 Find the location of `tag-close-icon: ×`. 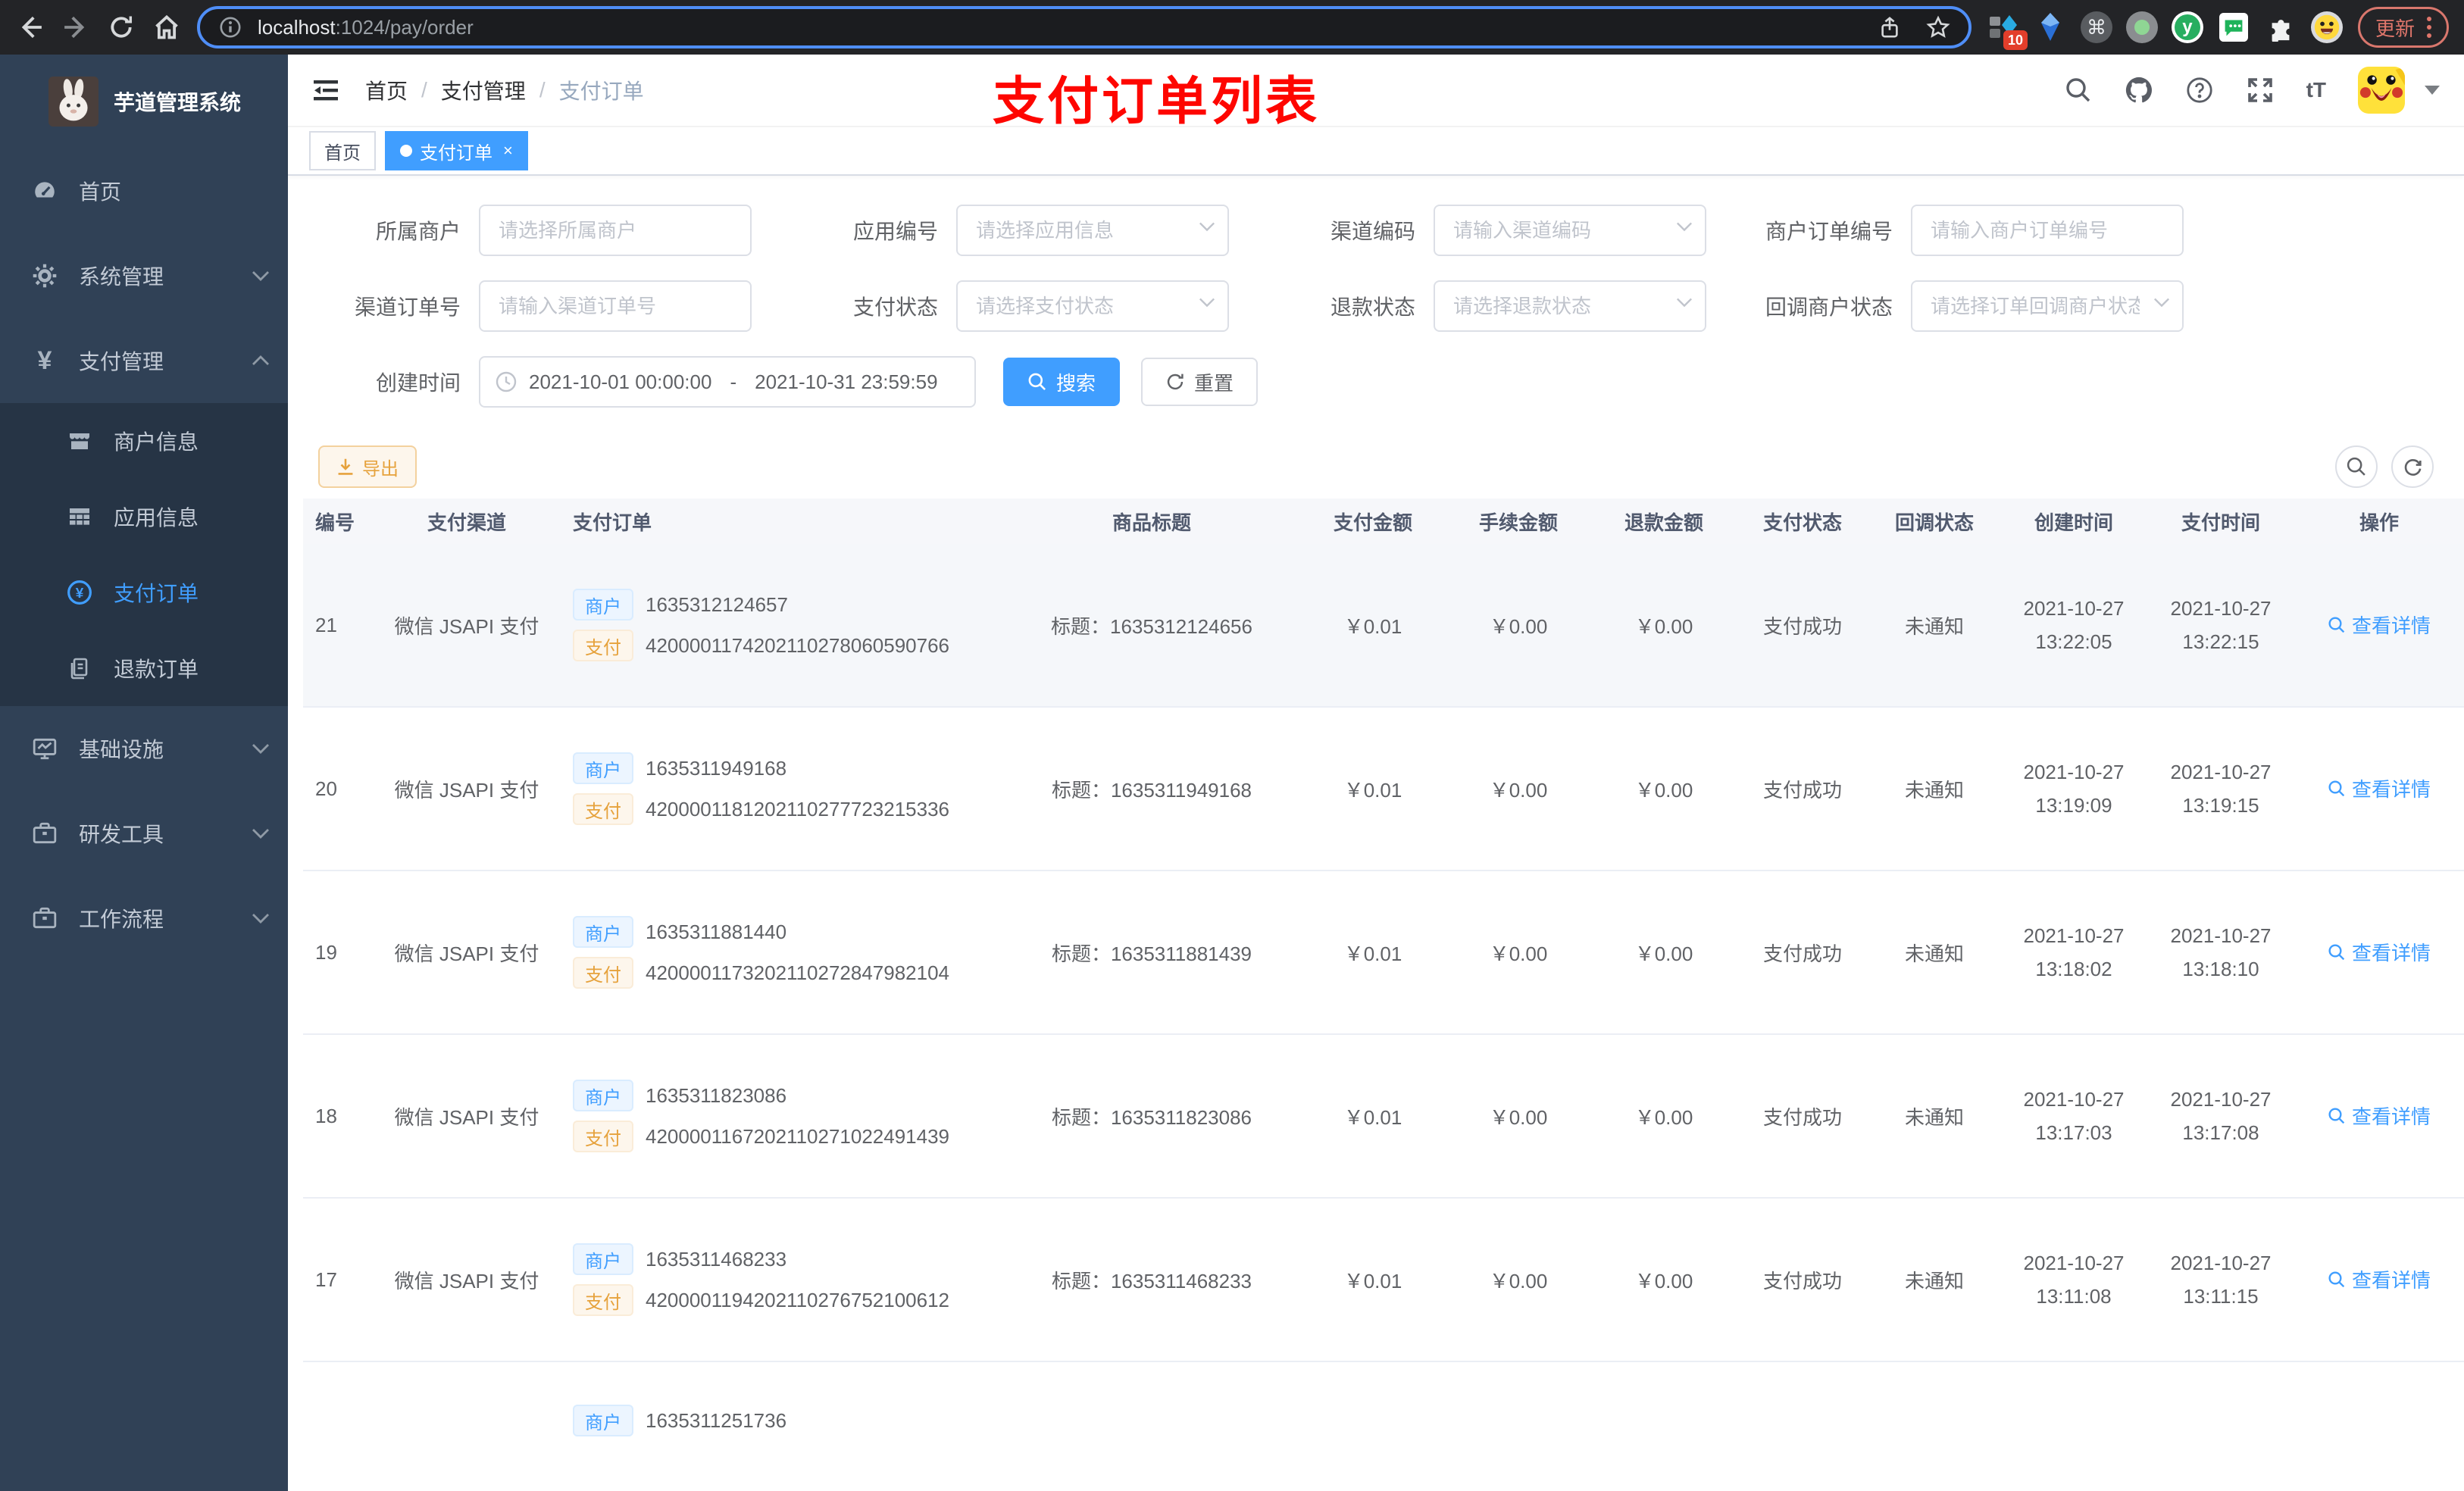

tag-close-icon: × is located at coordinates (508, 151).